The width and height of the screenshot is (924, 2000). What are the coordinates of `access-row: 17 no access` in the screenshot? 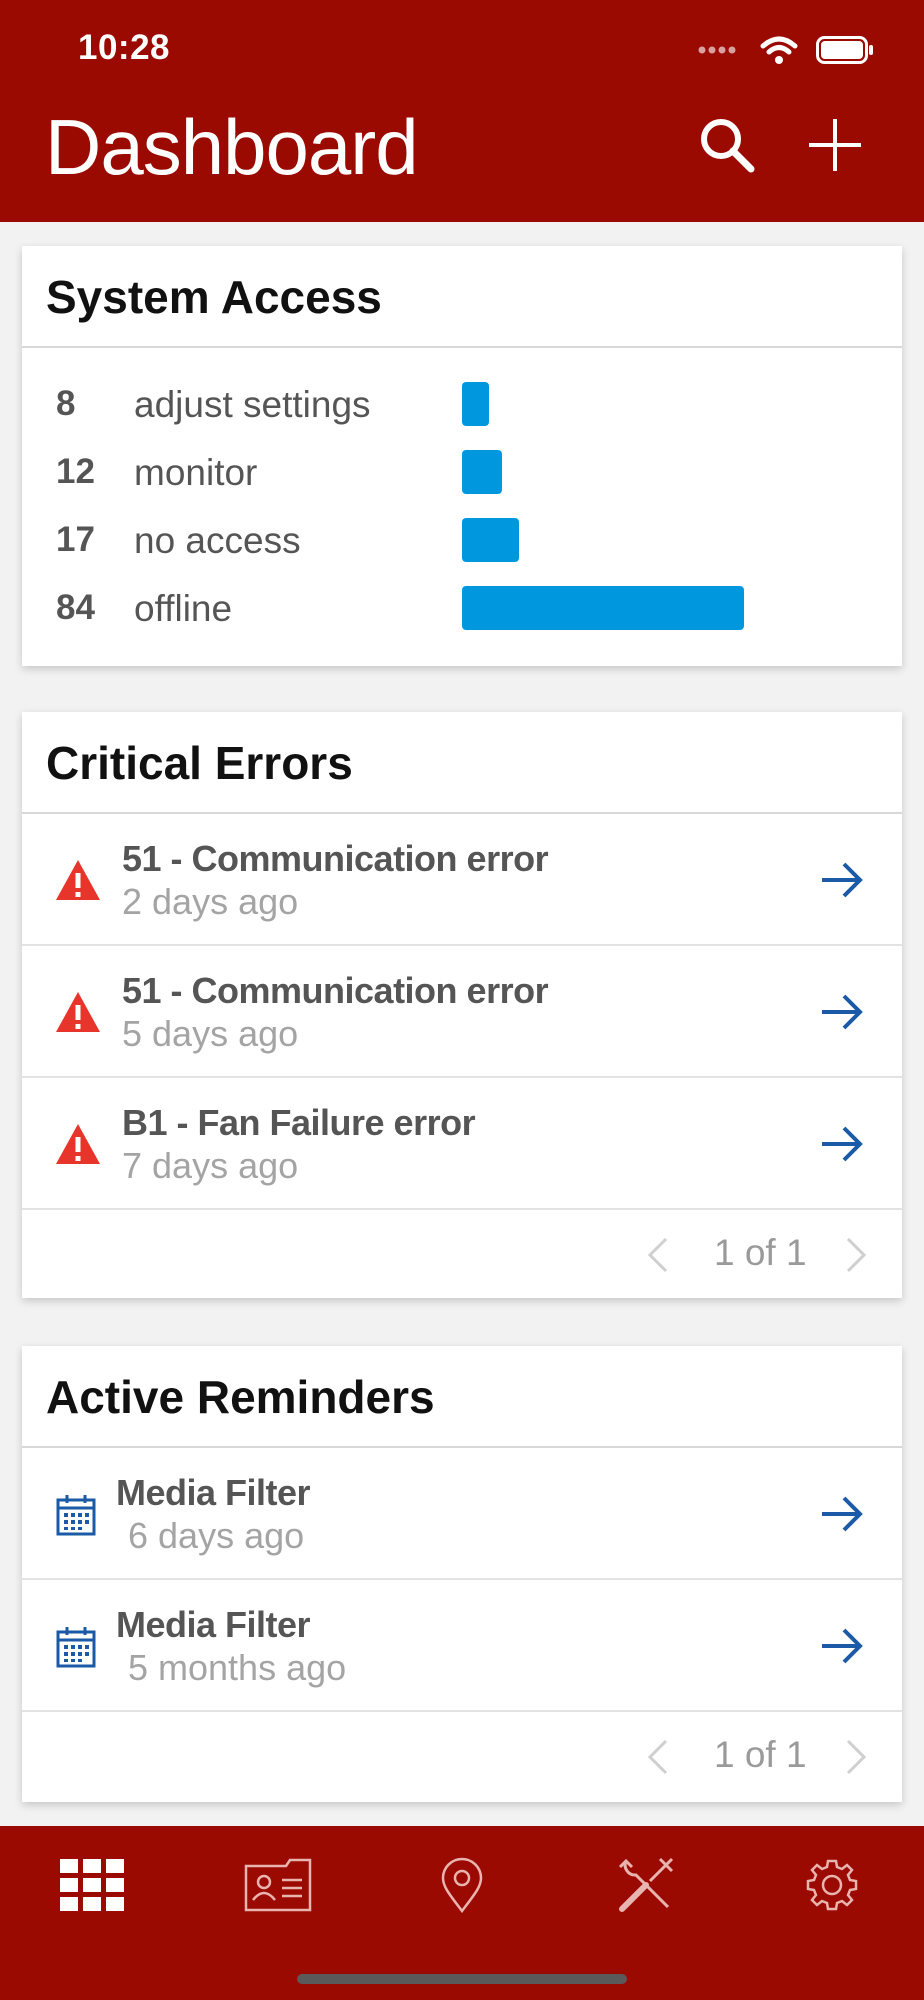 It's located at (462, 540).